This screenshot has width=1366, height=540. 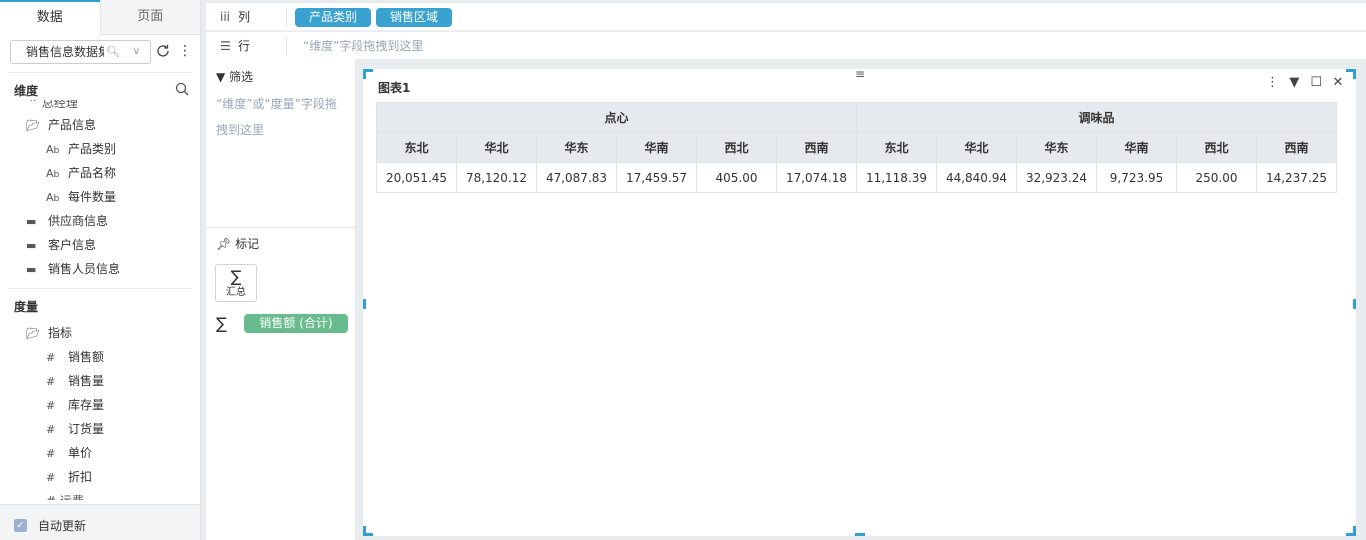 I want to click on drag-handle-icon: ≡, so click(x=860, y=74).